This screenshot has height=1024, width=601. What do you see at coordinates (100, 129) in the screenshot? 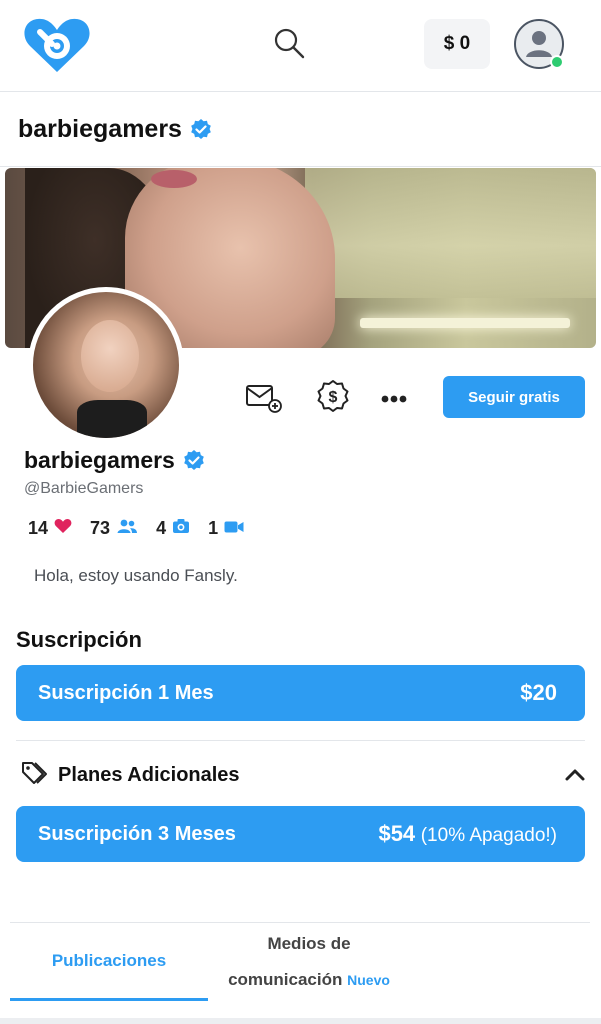
I see `page-title: barbiegamers` at bounding box center [100, 129].